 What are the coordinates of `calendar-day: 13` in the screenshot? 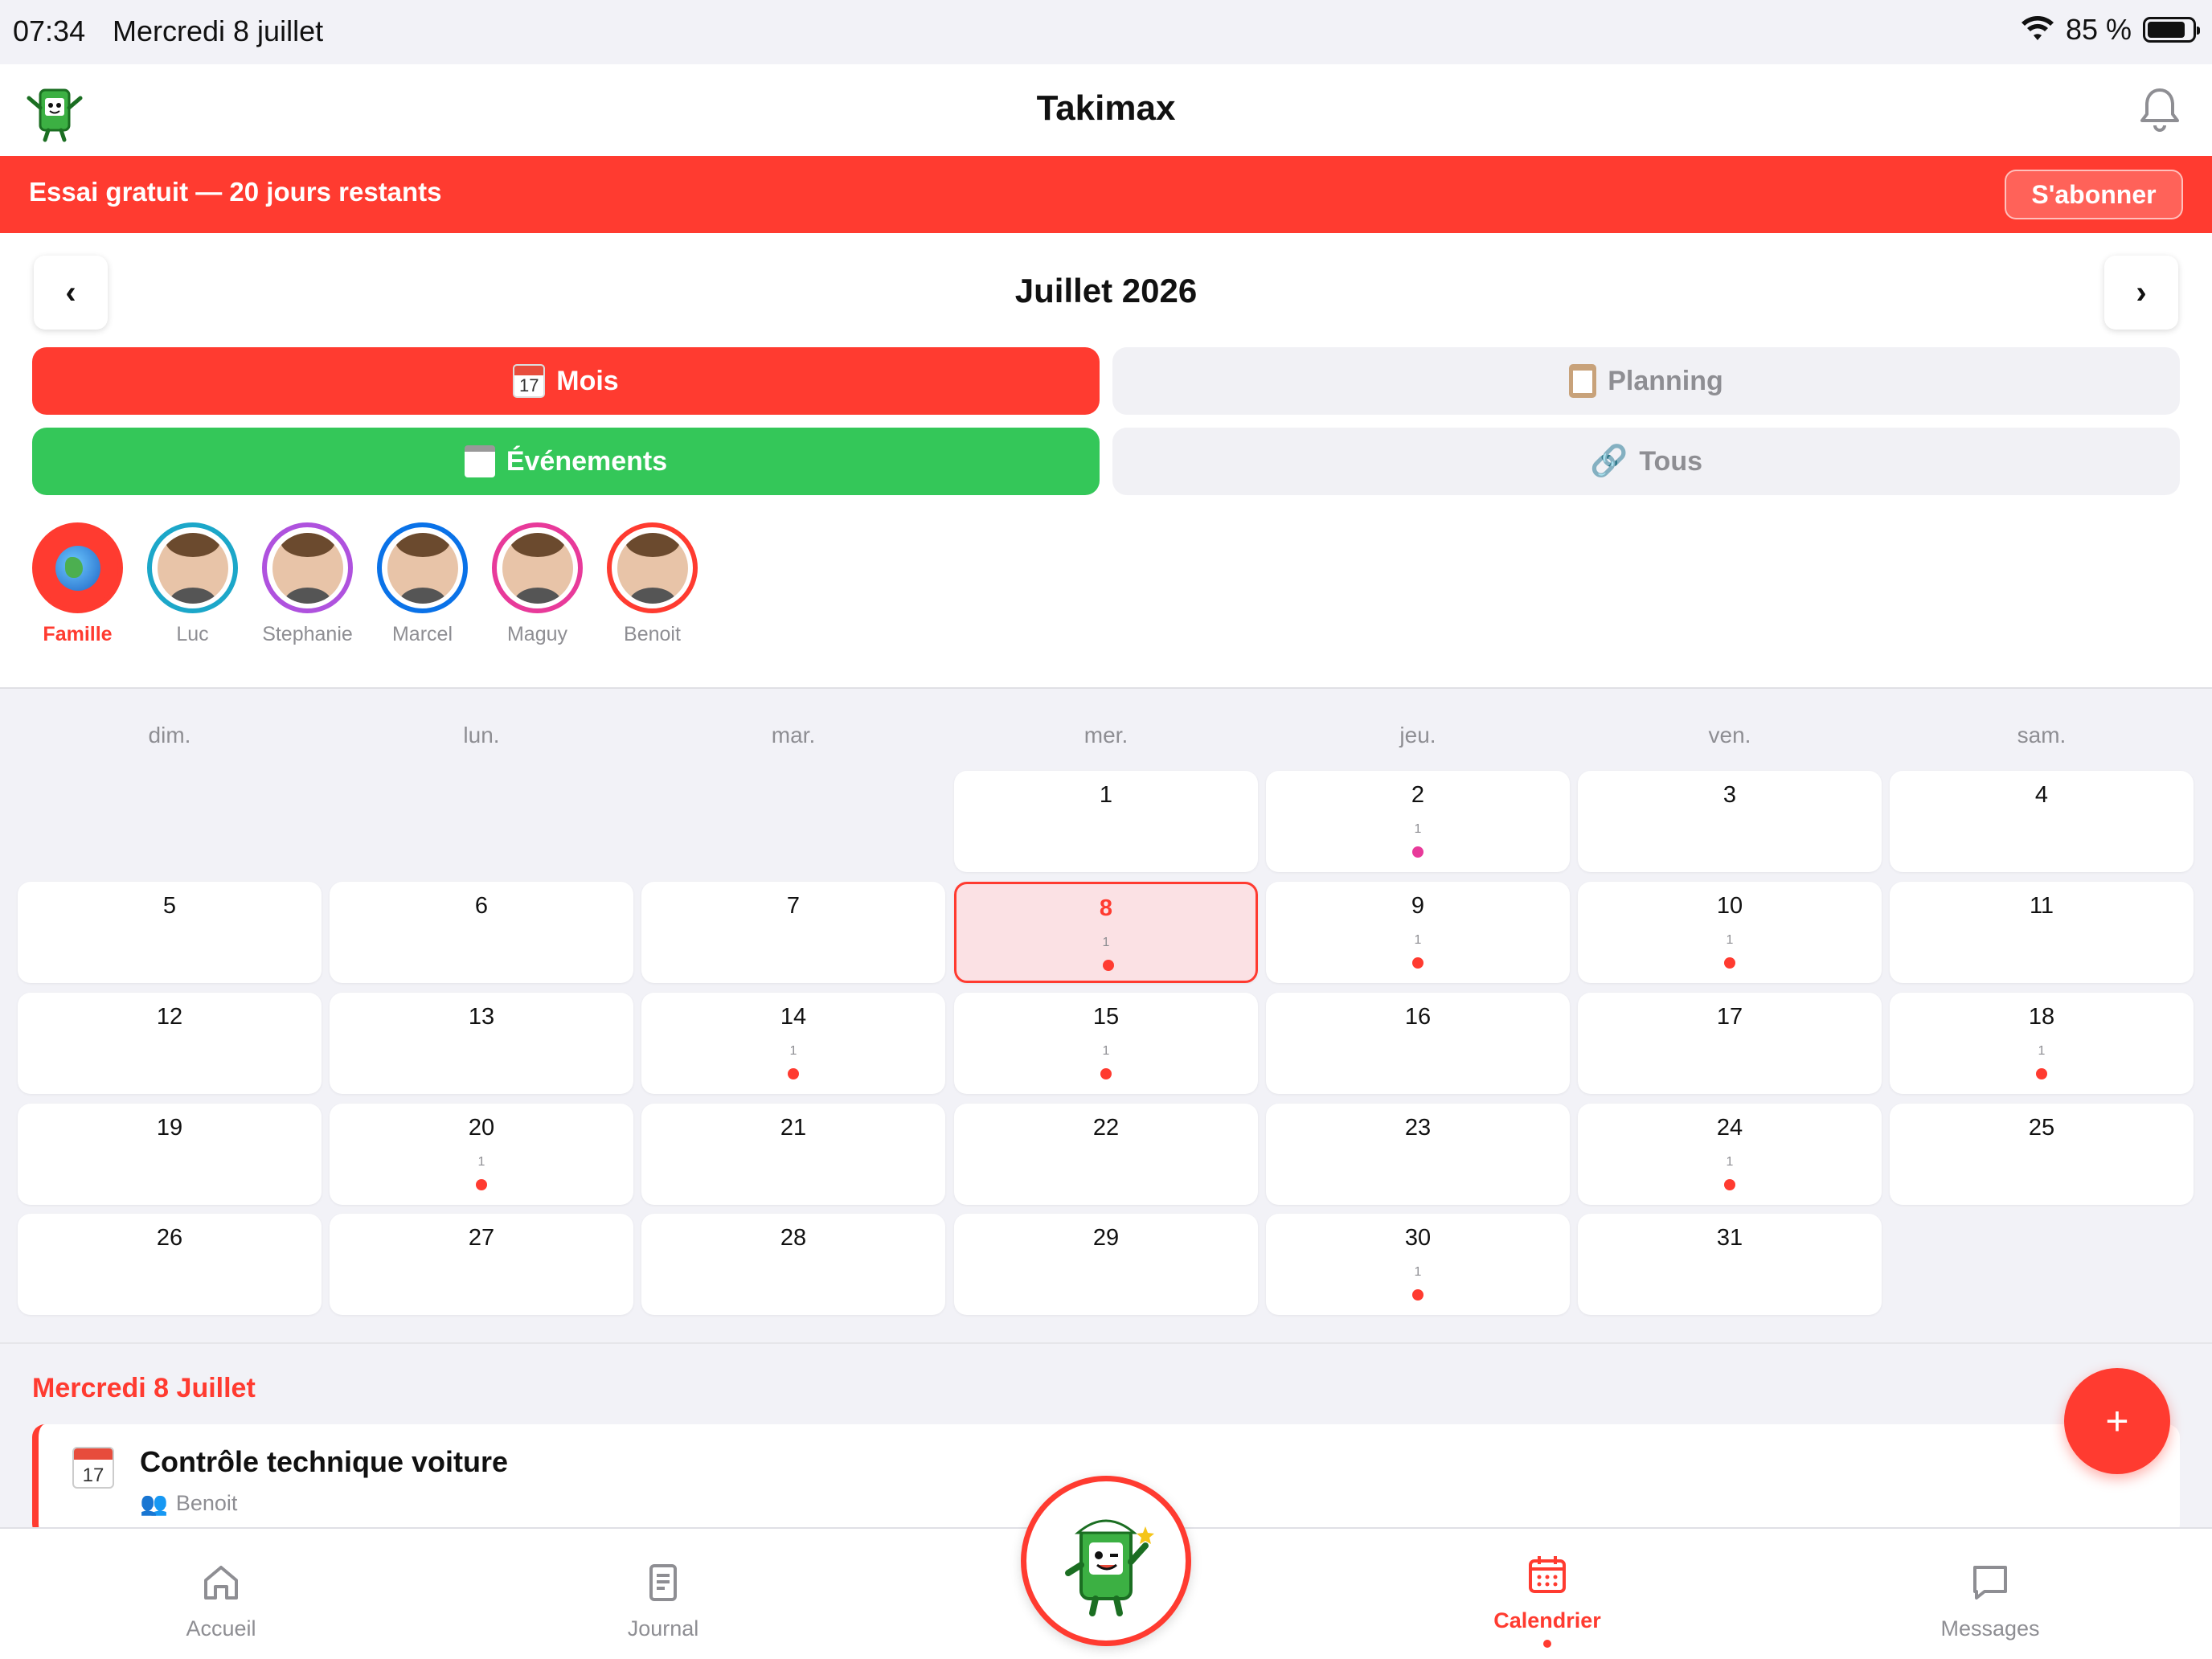 It's located at (481, 1043).